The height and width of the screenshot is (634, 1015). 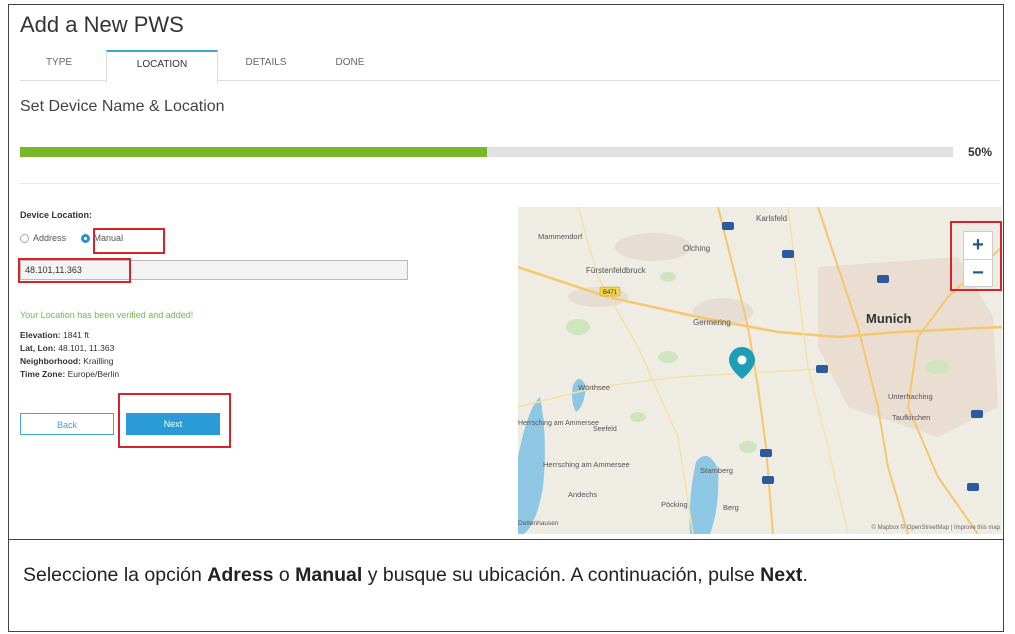 What do you see at coordinates (910, 396) in the screenshot?
I see `map-label-unterhaching: Unterhaching` at bounding box center [910, 396].